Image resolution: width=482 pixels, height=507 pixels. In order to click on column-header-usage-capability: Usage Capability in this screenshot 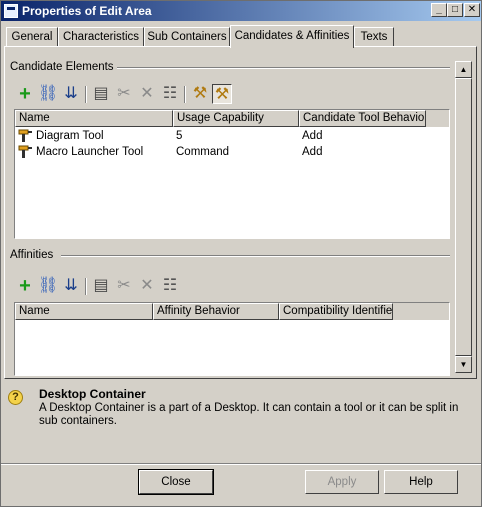, I will do `click(236, 118)`.